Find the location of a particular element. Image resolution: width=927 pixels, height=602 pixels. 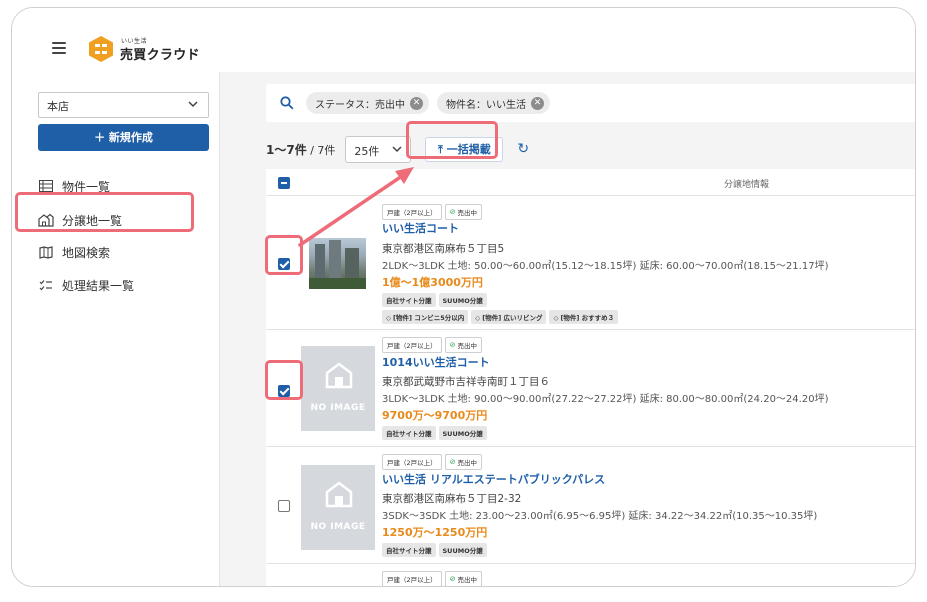

feature-tag: ◇ [物件] 広いリビング is located at coordinates (509, 317).